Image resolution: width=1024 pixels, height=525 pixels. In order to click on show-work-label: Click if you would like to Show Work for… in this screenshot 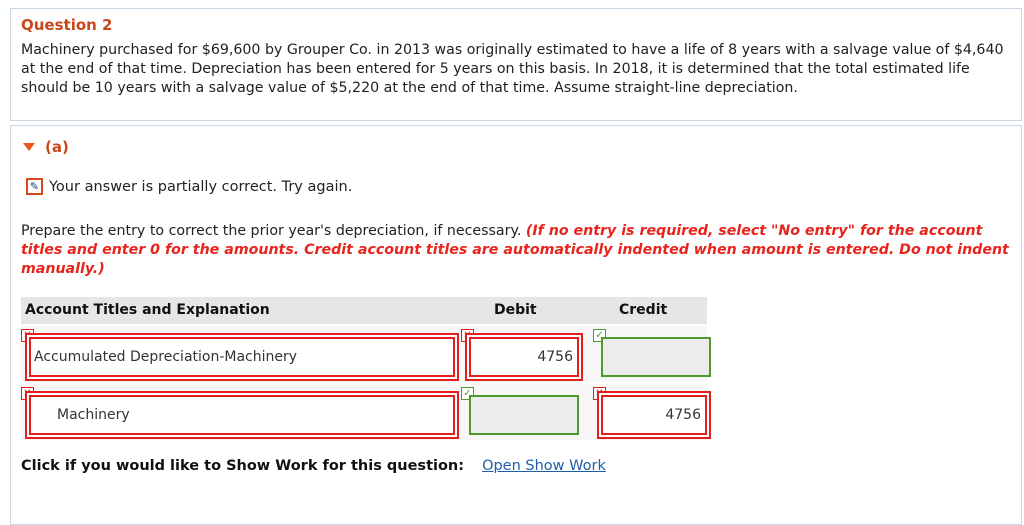, I will do `click(243, 466)`.